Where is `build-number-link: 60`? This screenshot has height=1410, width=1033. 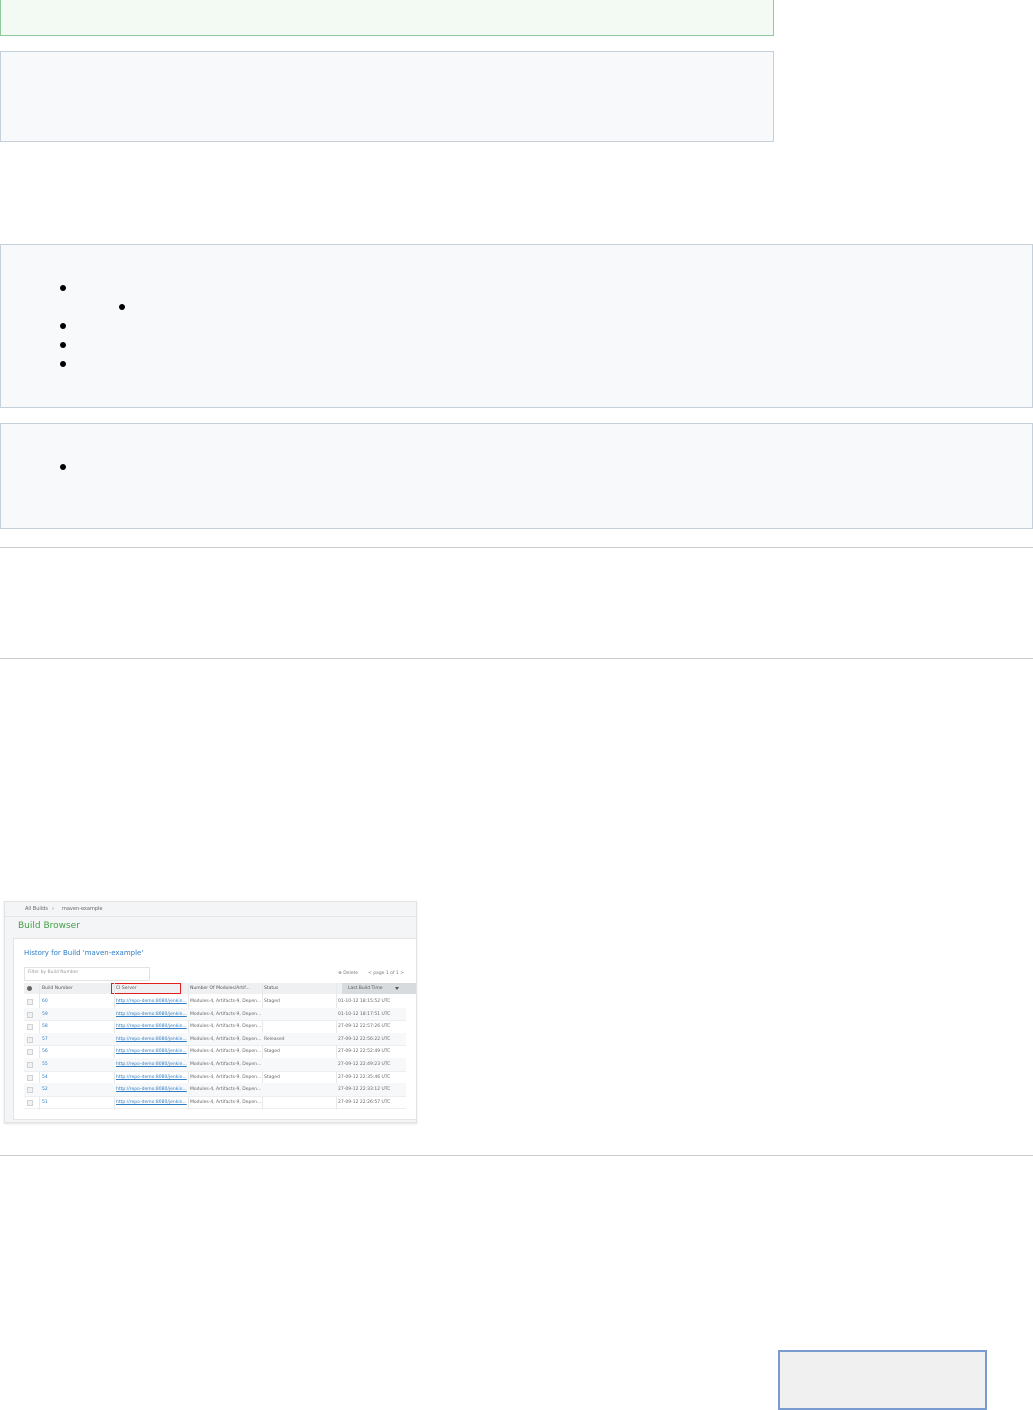
build-number-link: 60 is located at coordinates (45, 1001).